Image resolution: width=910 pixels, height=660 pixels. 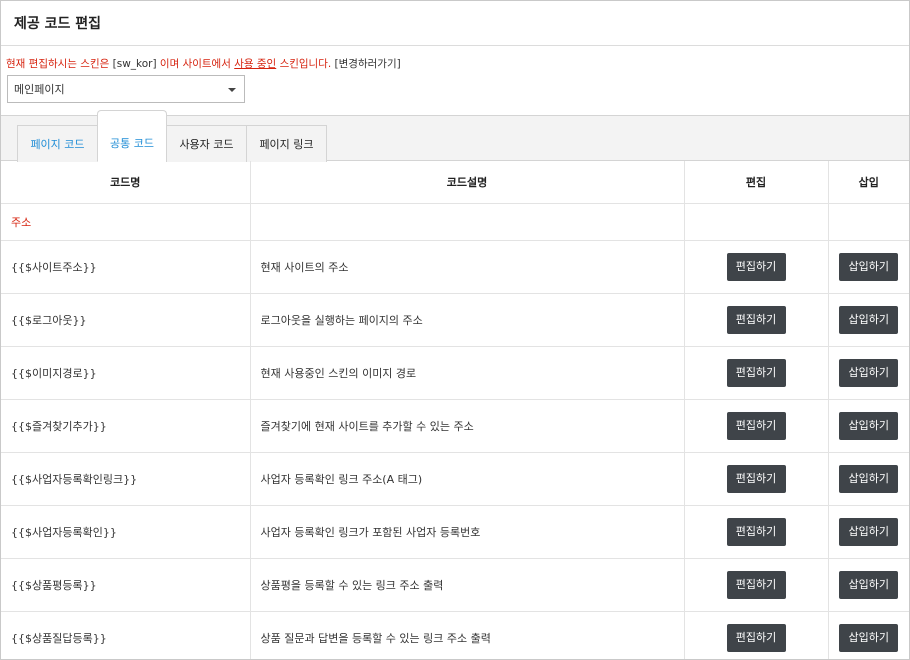 I want to click on notice-prefix: 현재 편집하시는 스킨은, so click(x=58, y=64).